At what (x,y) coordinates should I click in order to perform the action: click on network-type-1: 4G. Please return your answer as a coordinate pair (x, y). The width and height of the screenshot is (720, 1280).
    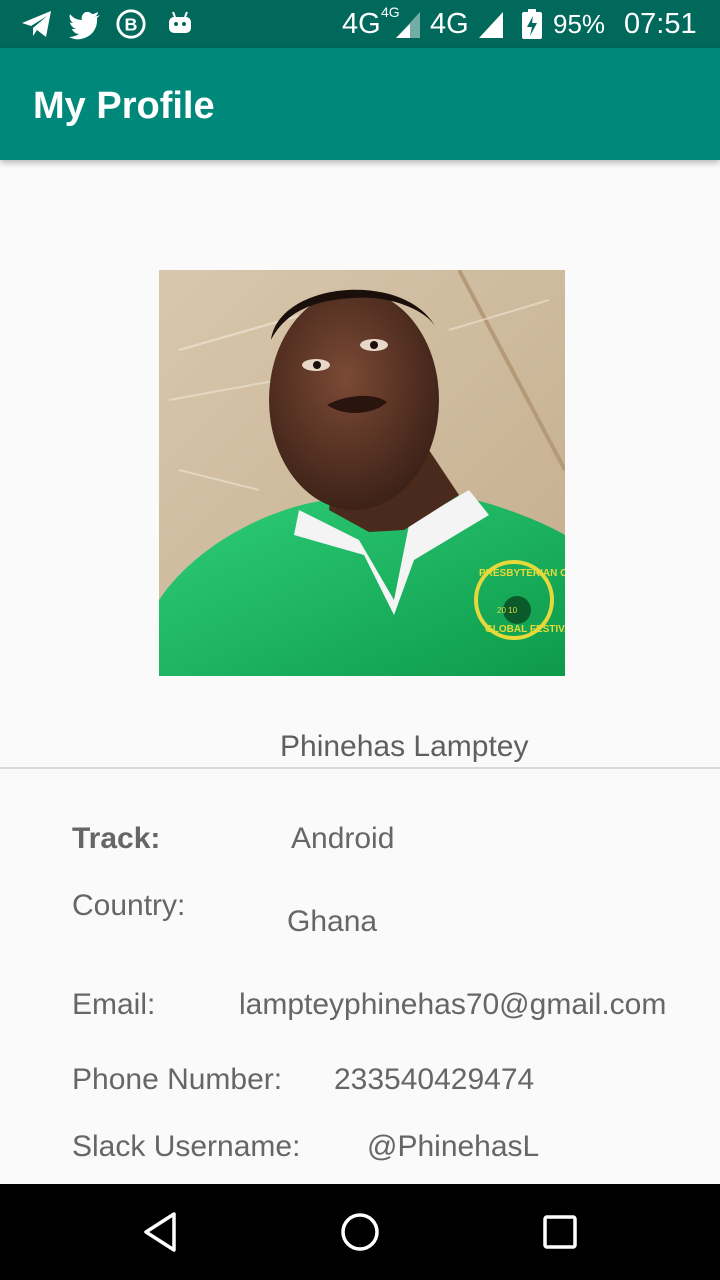
    Looking at the image, I should click on (361, 24).